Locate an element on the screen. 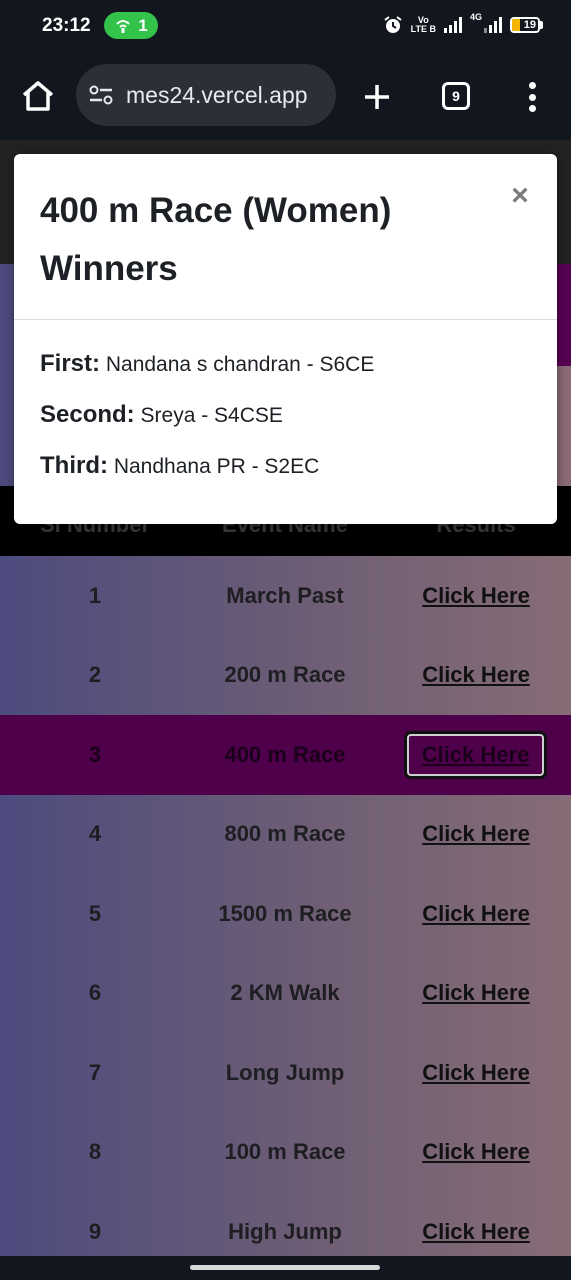 This screenshot has height=1280, width=571. close-button: × is located at coordinates (520, 196).